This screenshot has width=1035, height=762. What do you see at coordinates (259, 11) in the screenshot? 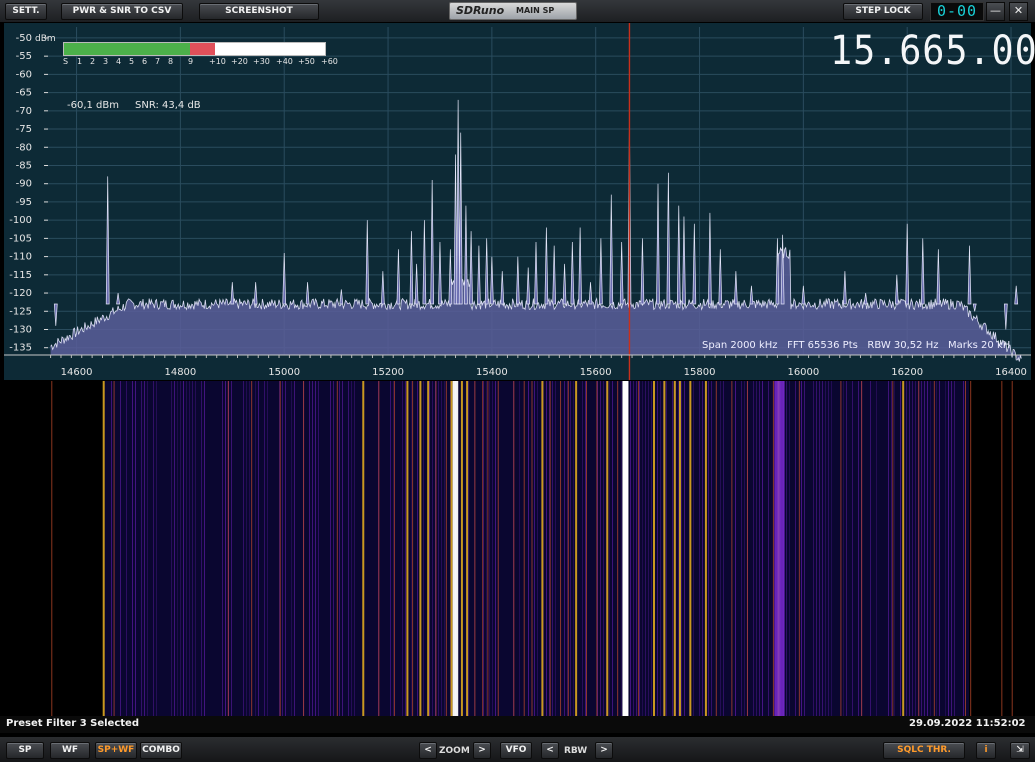
I see `screenshot-button: SCREENSHOT` at bounding box center [259, 11].